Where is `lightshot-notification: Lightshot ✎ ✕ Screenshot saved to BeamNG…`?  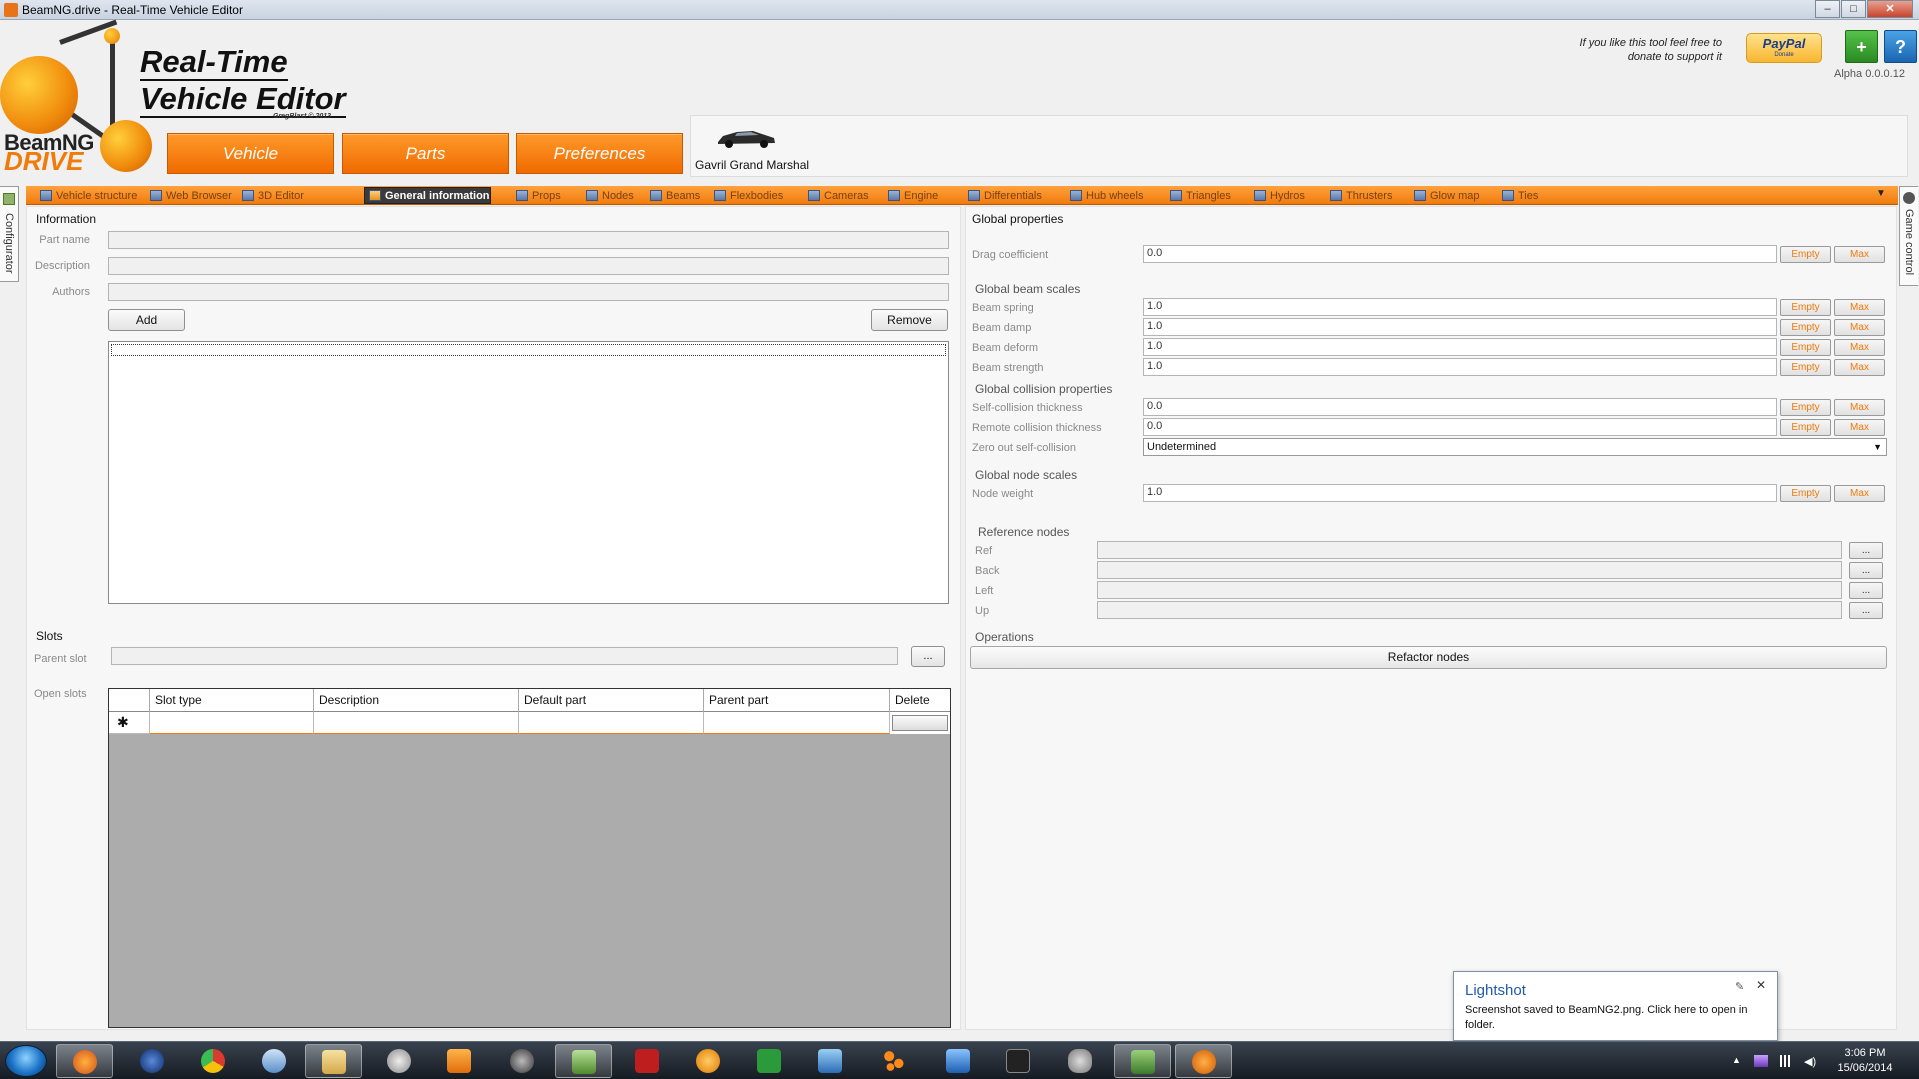
lightshot-notification: Lightshot ✎ ✕ Screenshot saved to BeamNG… is located at coordinates (1615, 1006).